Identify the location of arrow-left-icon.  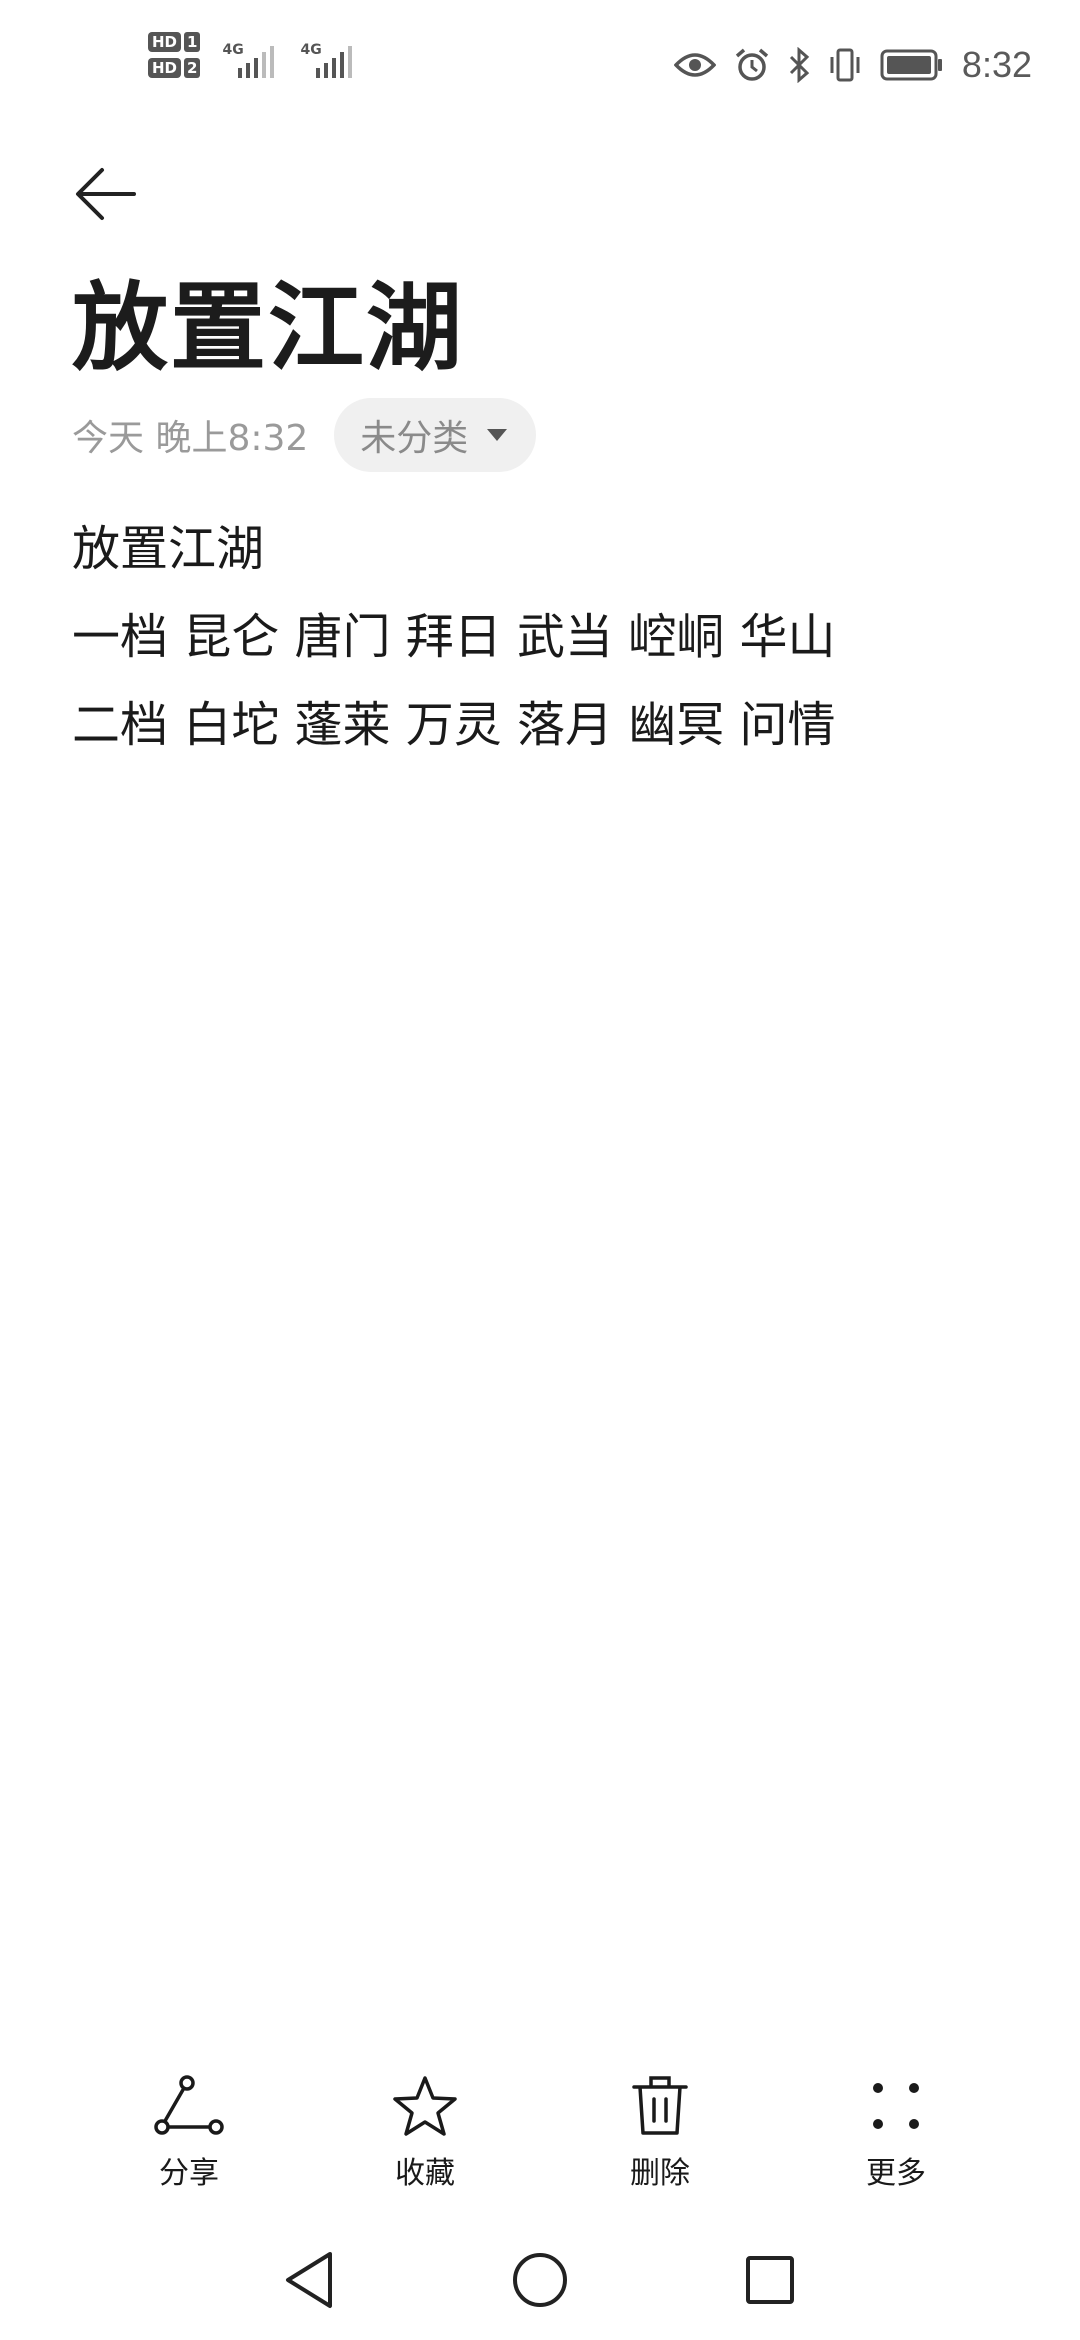
(106, 194).